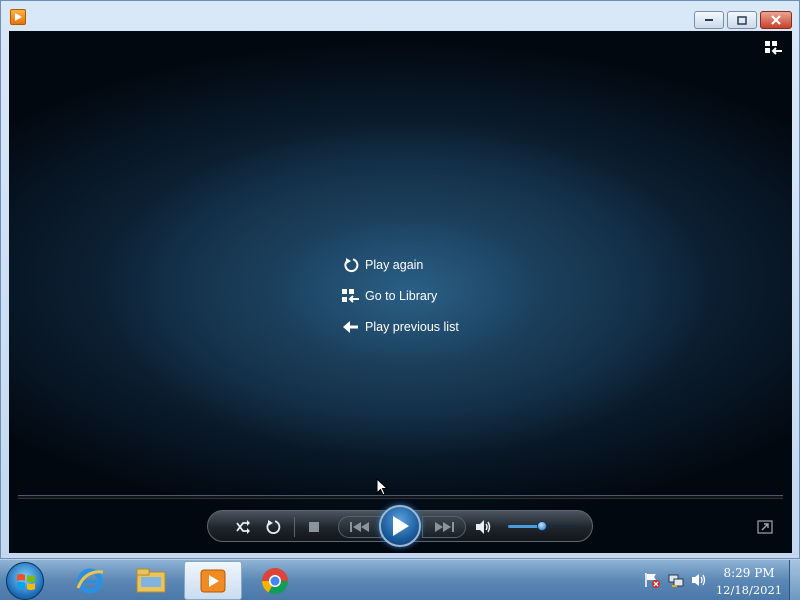 The height and width of the screenshot is (600, 800). Describe the element at coordinates (314, 527) in the screenshot. I see `stop-icon` at that location.